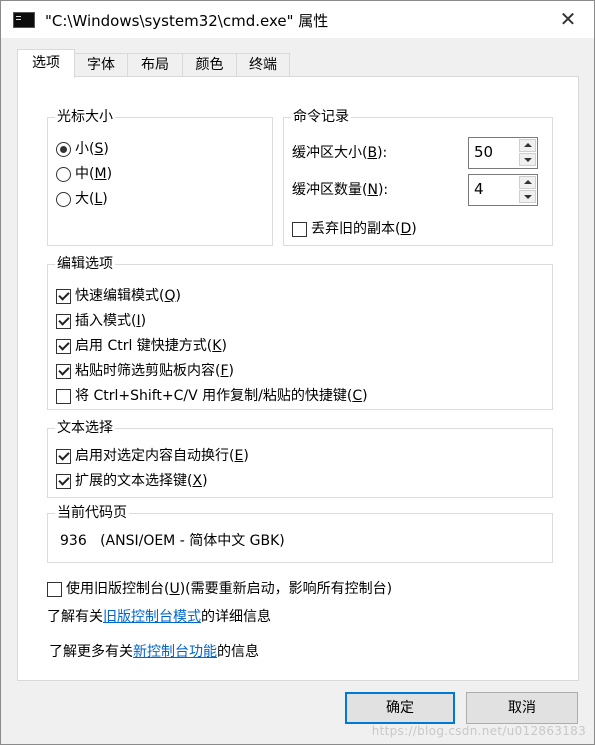 The height and width of the screenshot is (745, 595). What do you see at coordinates (24, 20) in the screenshot?
I see `cmd-icon` at bounding box center [24, 20].